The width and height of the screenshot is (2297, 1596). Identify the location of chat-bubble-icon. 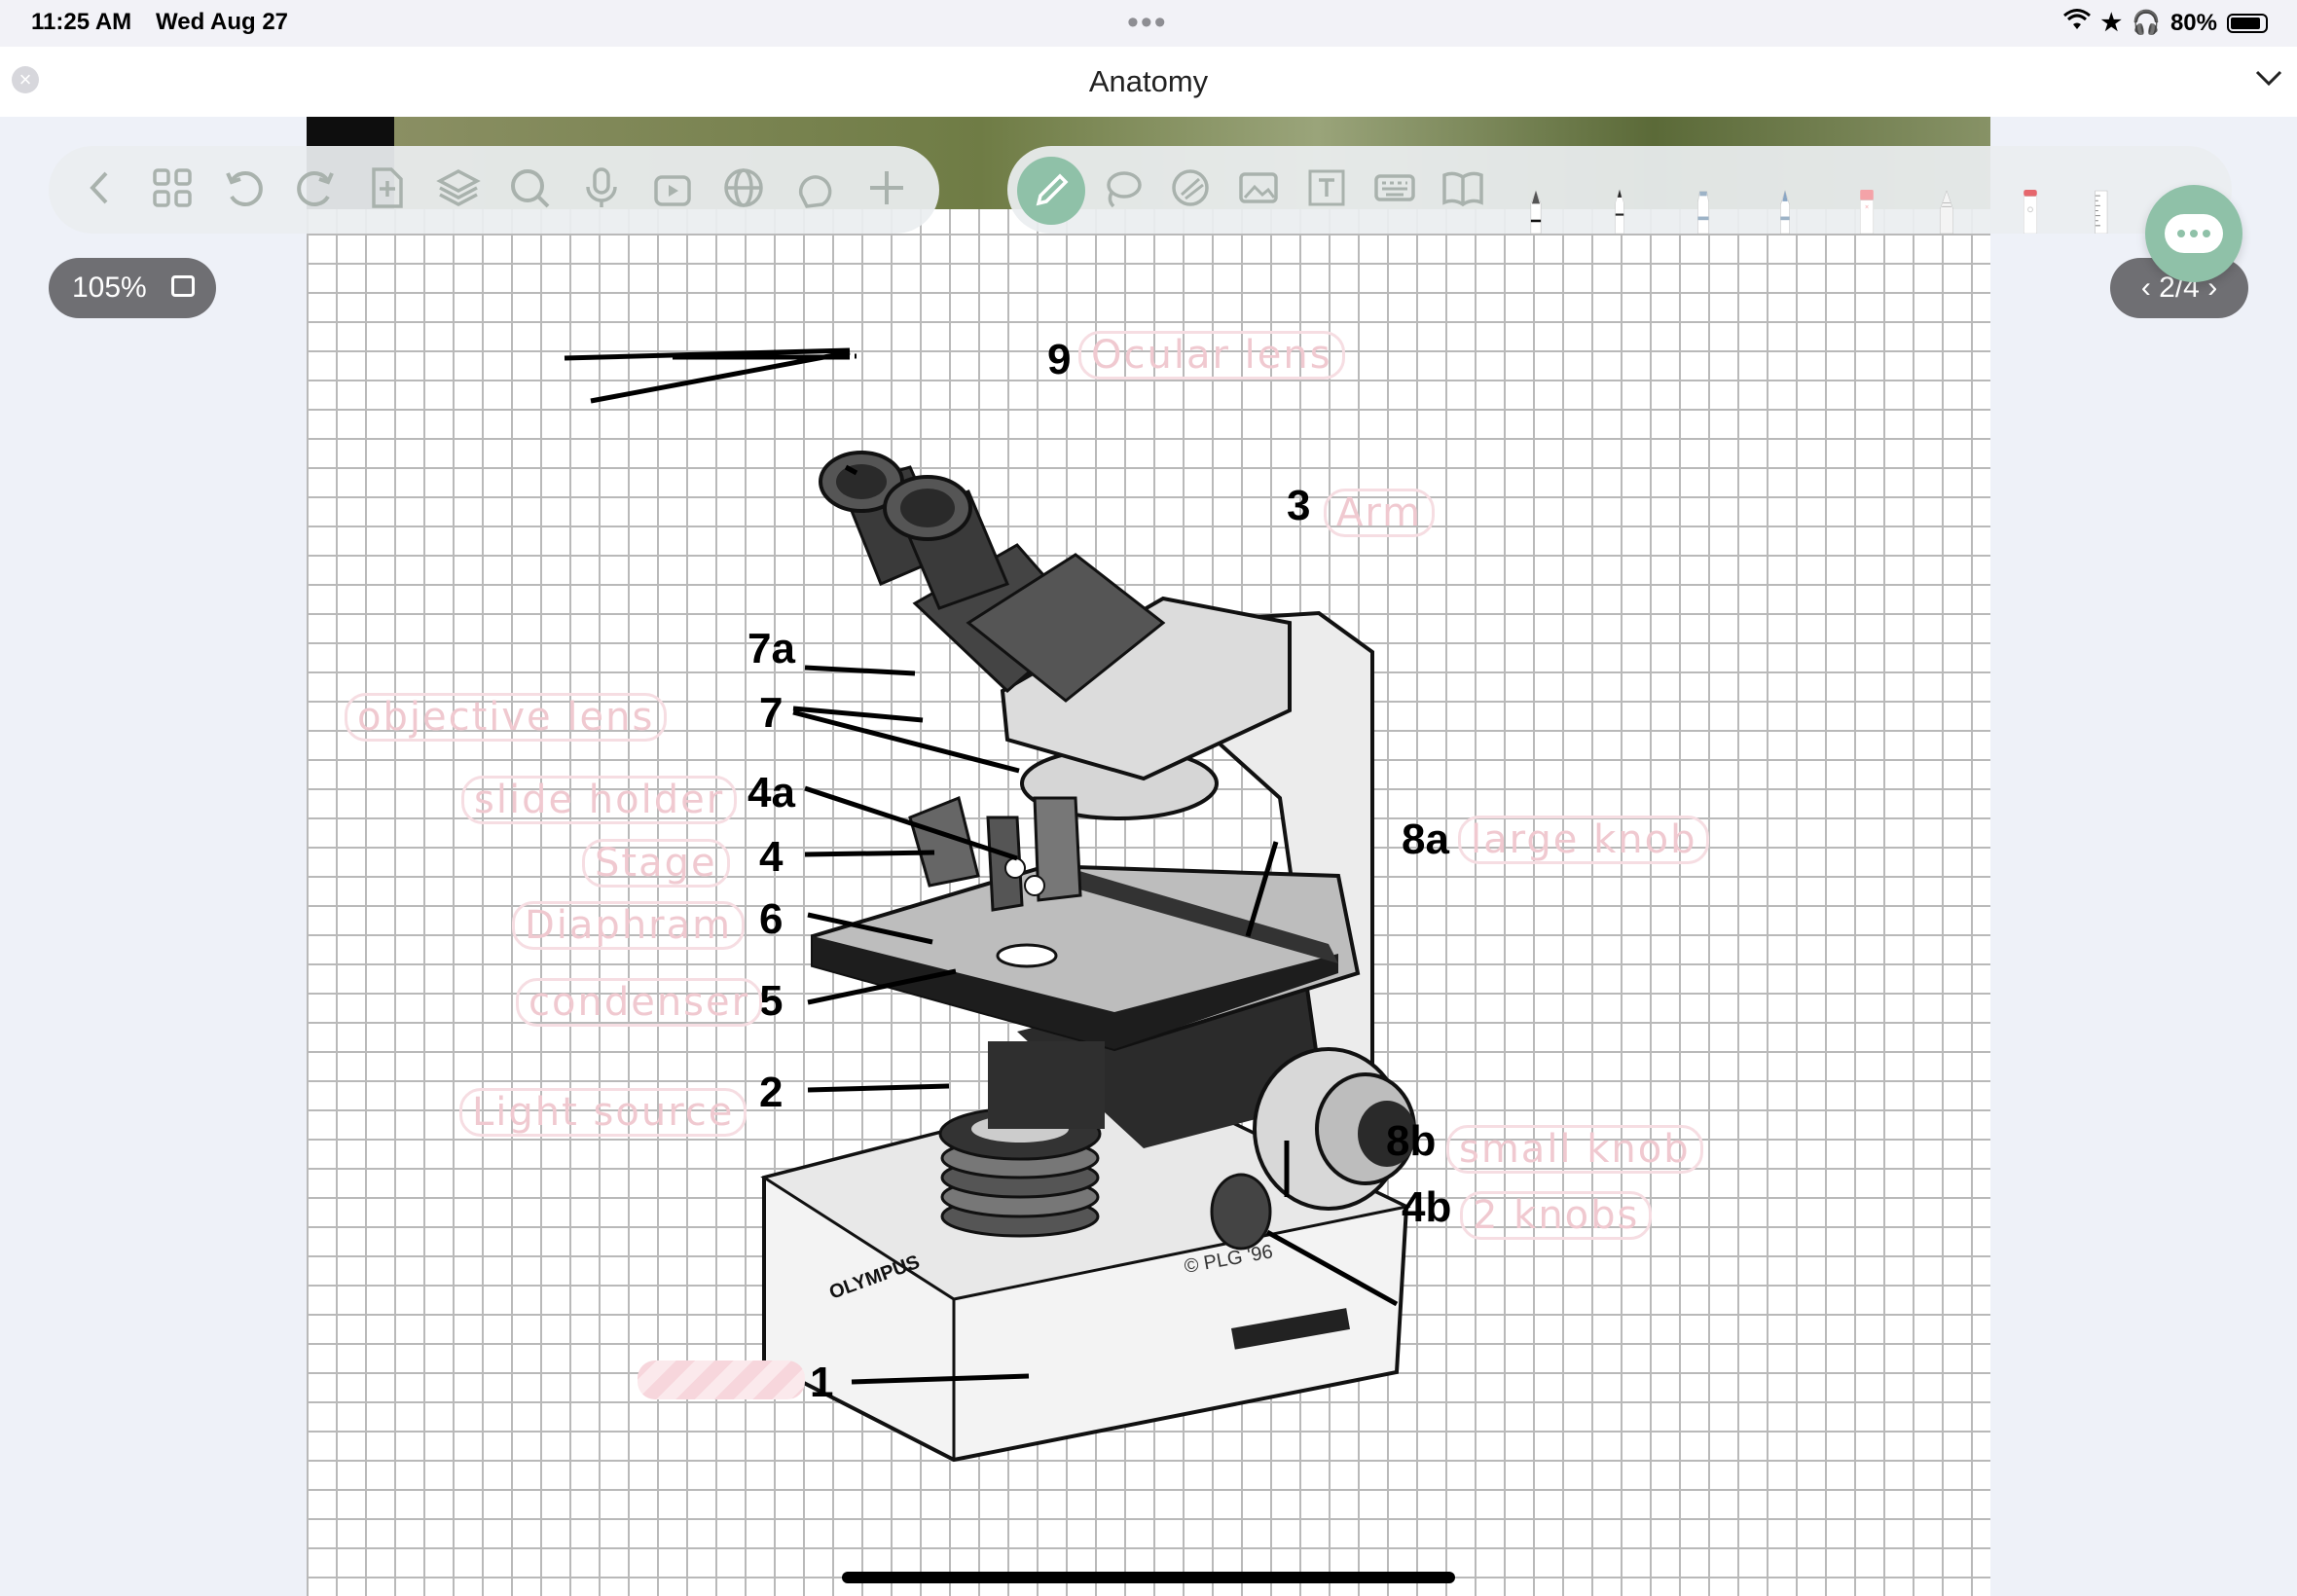
(2193, 233).